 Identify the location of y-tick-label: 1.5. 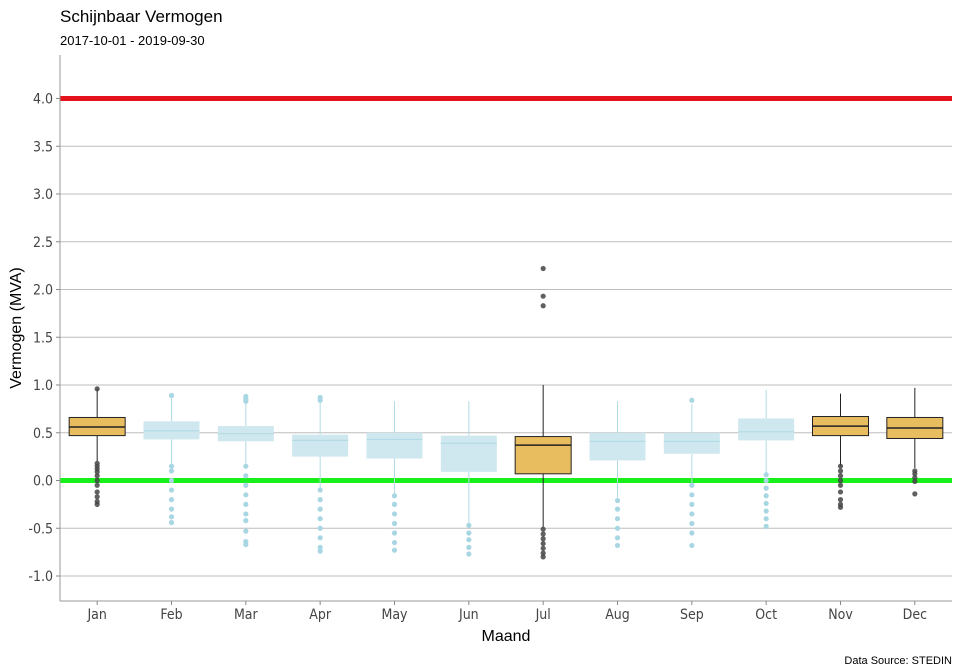
(43, 338).